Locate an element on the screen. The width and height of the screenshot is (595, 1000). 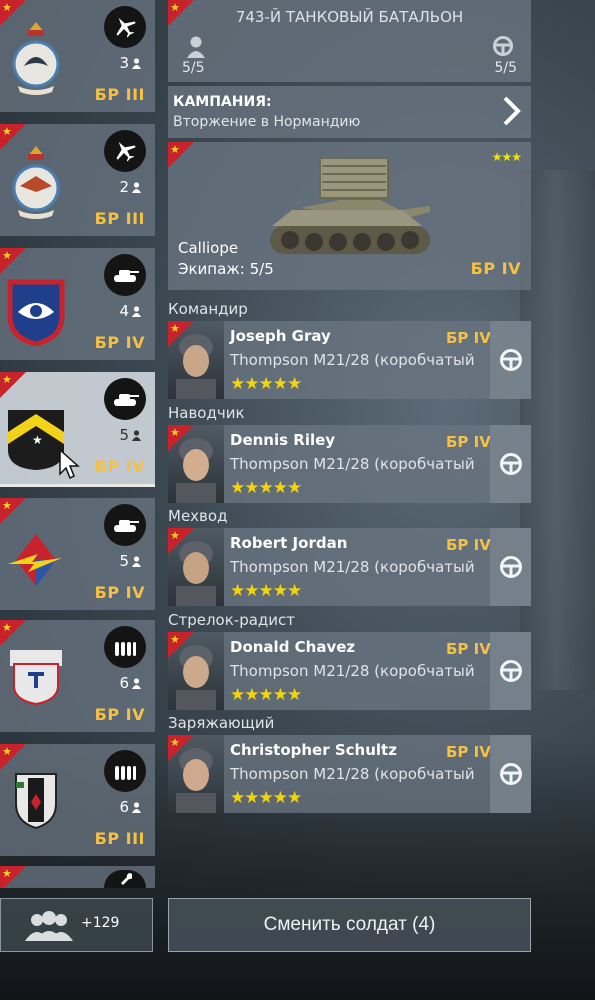
chevron-right-icon is located at coordinates (512, 111).